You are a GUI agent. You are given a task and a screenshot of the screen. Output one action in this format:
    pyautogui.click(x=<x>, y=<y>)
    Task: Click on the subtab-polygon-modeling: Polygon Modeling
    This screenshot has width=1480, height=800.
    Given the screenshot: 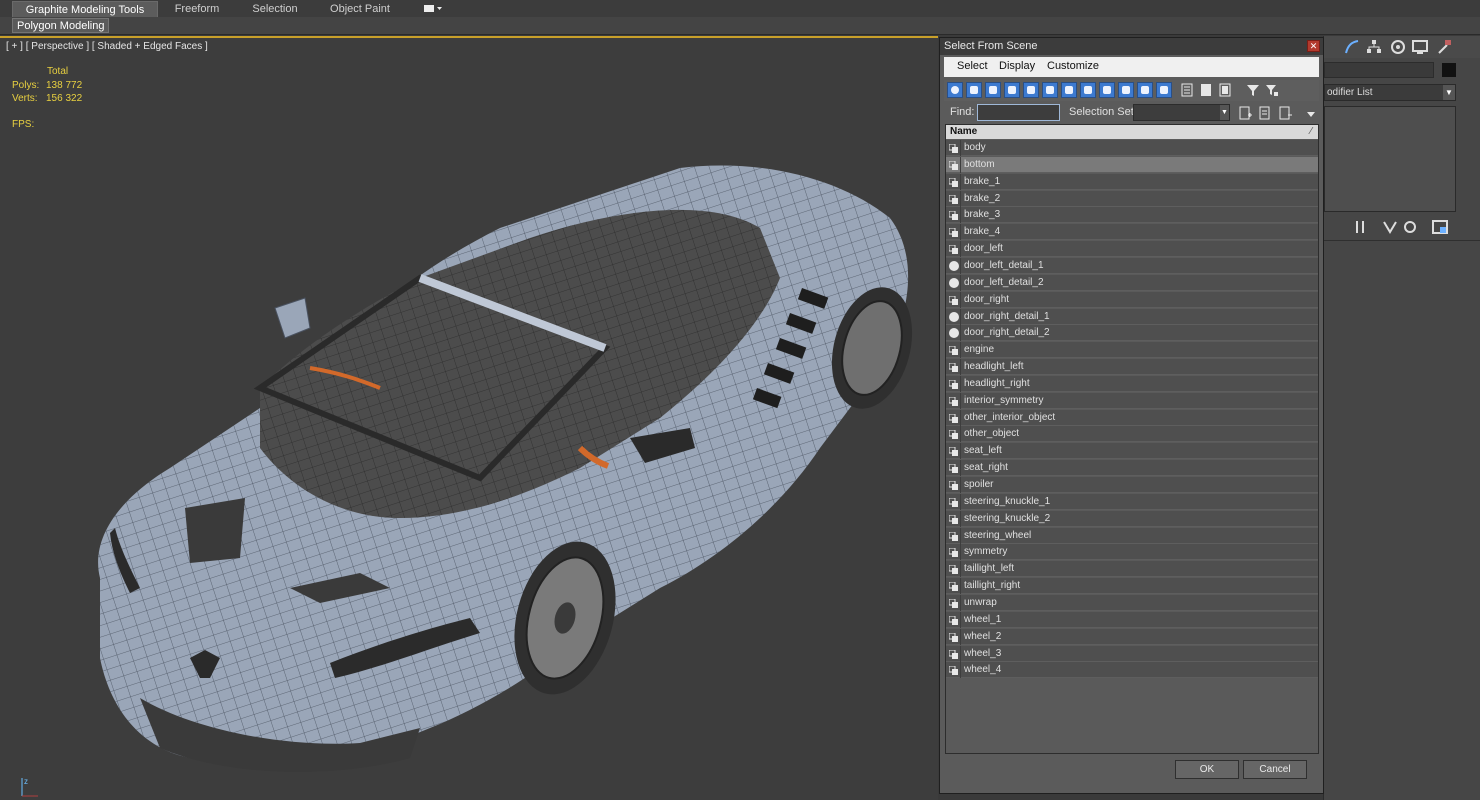 What is the action you would take?
    pyautogui.click(x=61, y=25)
    